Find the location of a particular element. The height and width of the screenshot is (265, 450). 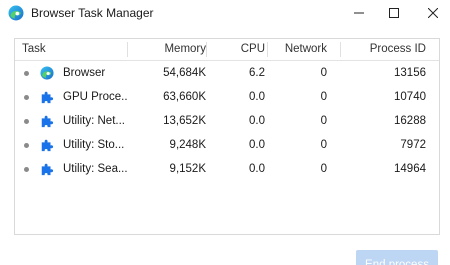

column-header-network: Network is located at coordinates (306, 49).